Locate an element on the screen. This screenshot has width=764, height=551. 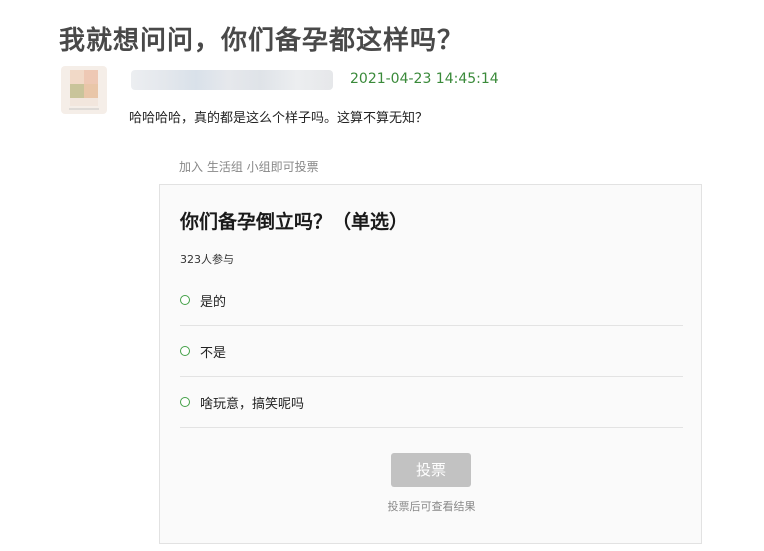
poll-option-label: 不是 is located at coordinates (213, 353).